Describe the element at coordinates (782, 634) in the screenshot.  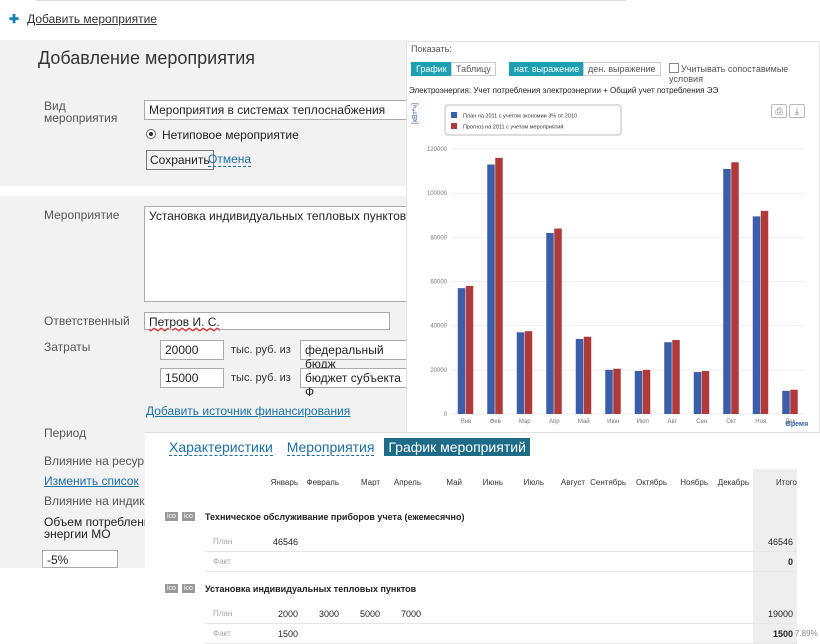
I see `fact-total: 1500` at that location.